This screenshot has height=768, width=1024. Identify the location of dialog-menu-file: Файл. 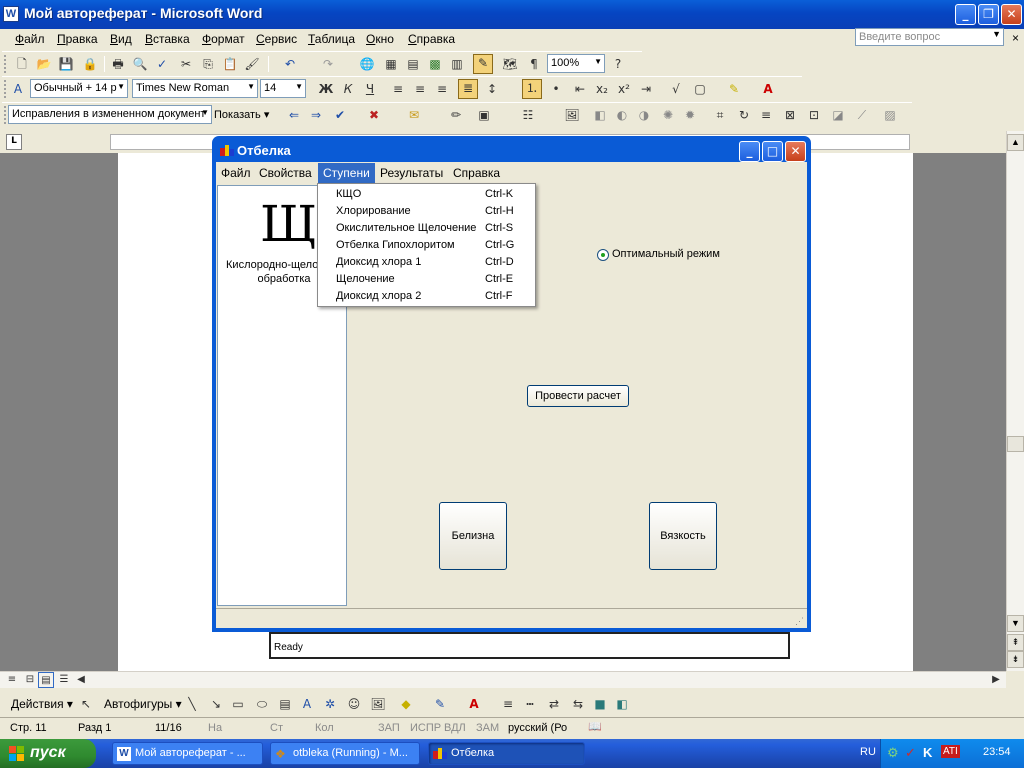
(236, 173).